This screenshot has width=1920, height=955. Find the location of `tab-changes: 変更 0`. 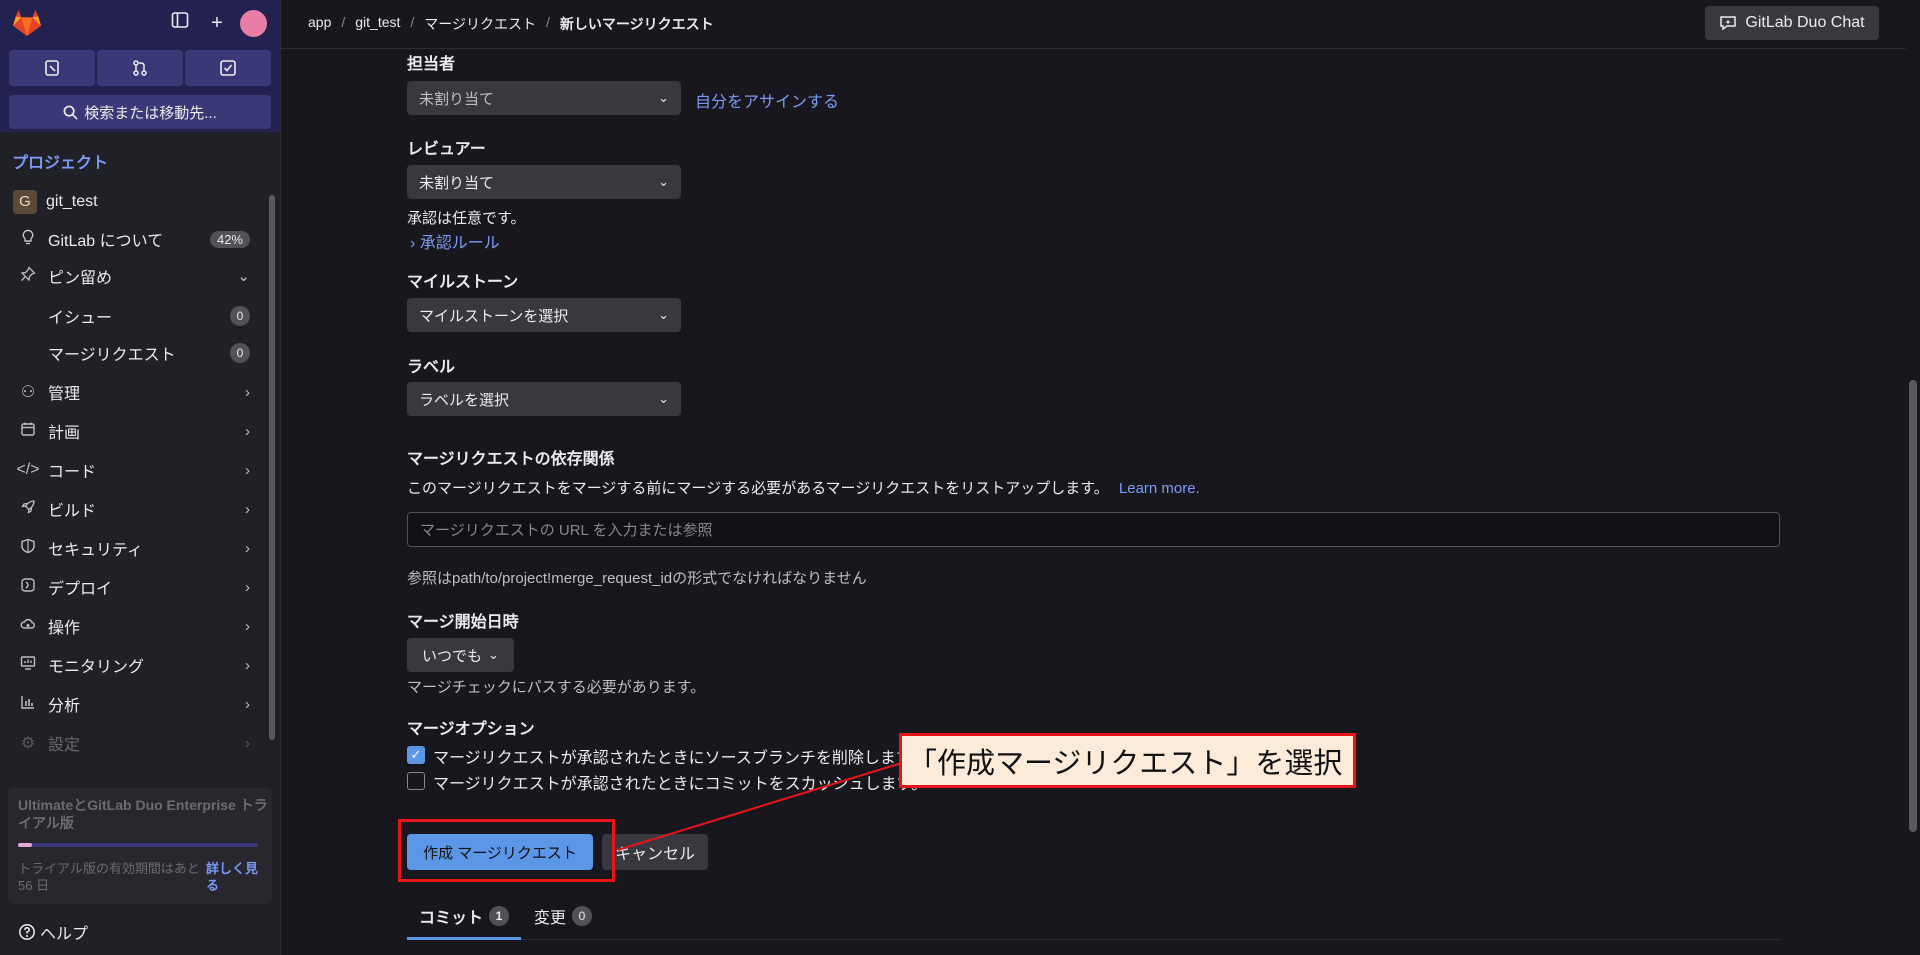

tab-changes: 変更 0 is located at coordinates (563, 916).